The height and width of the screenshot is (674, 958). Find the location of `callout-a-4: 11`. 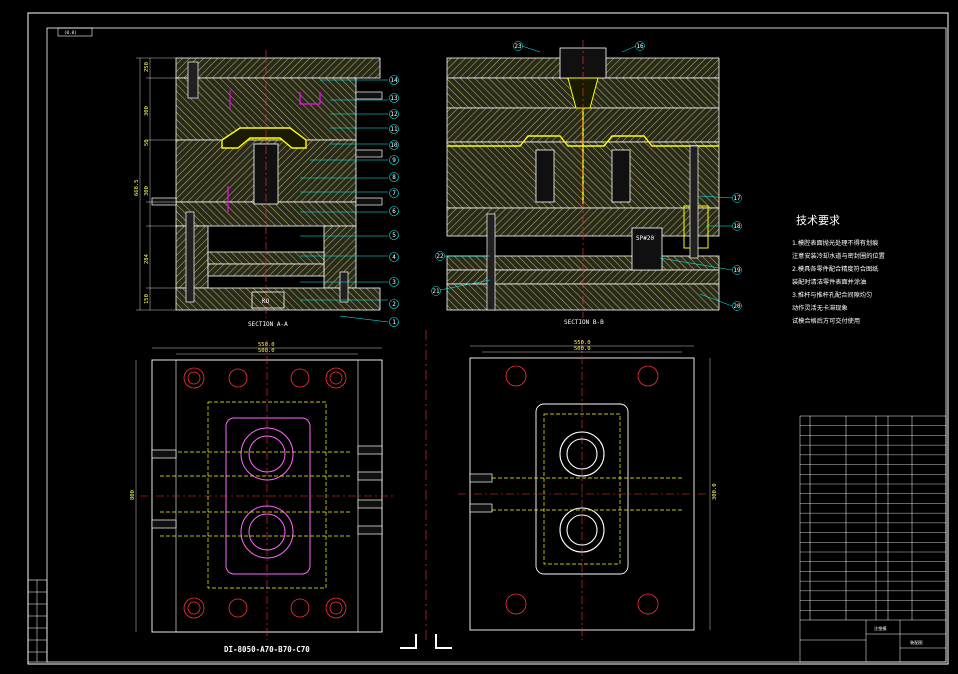

callout-a-4: 11 is located at coordinates (394, 129).